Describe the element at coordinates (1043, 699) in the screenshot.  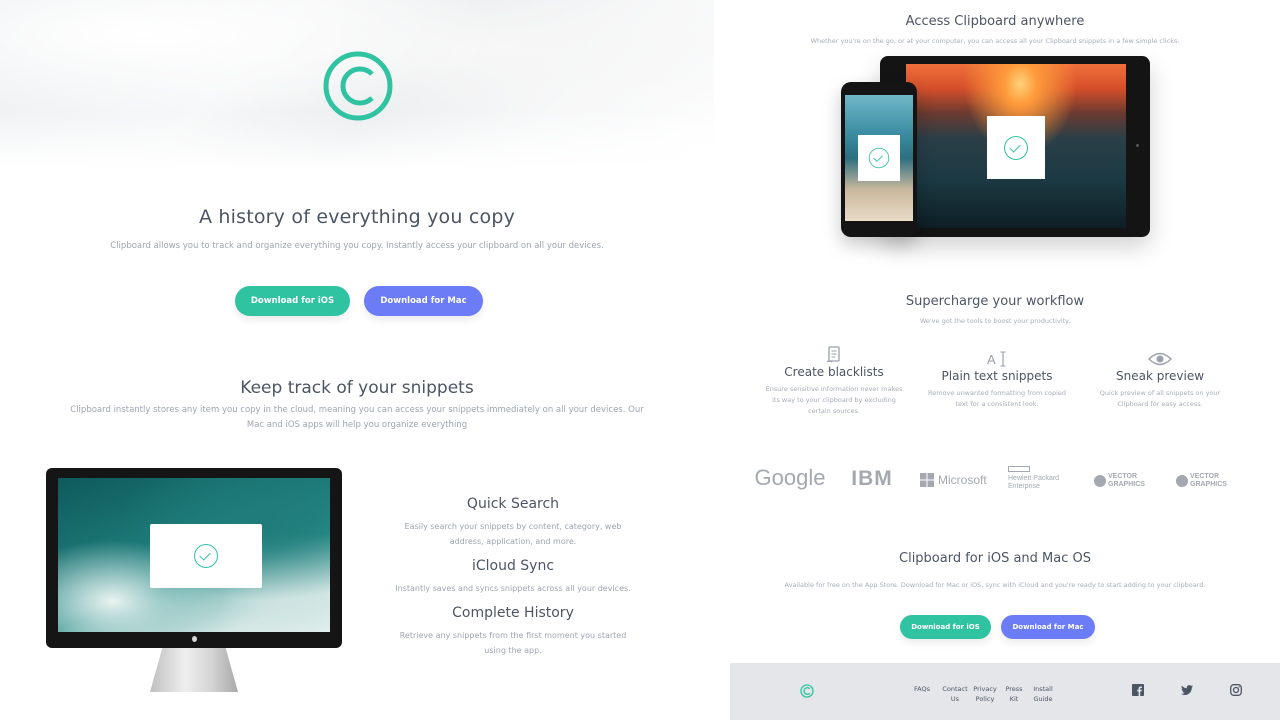
I see `footer-link-install-line2: Guide` at that location.